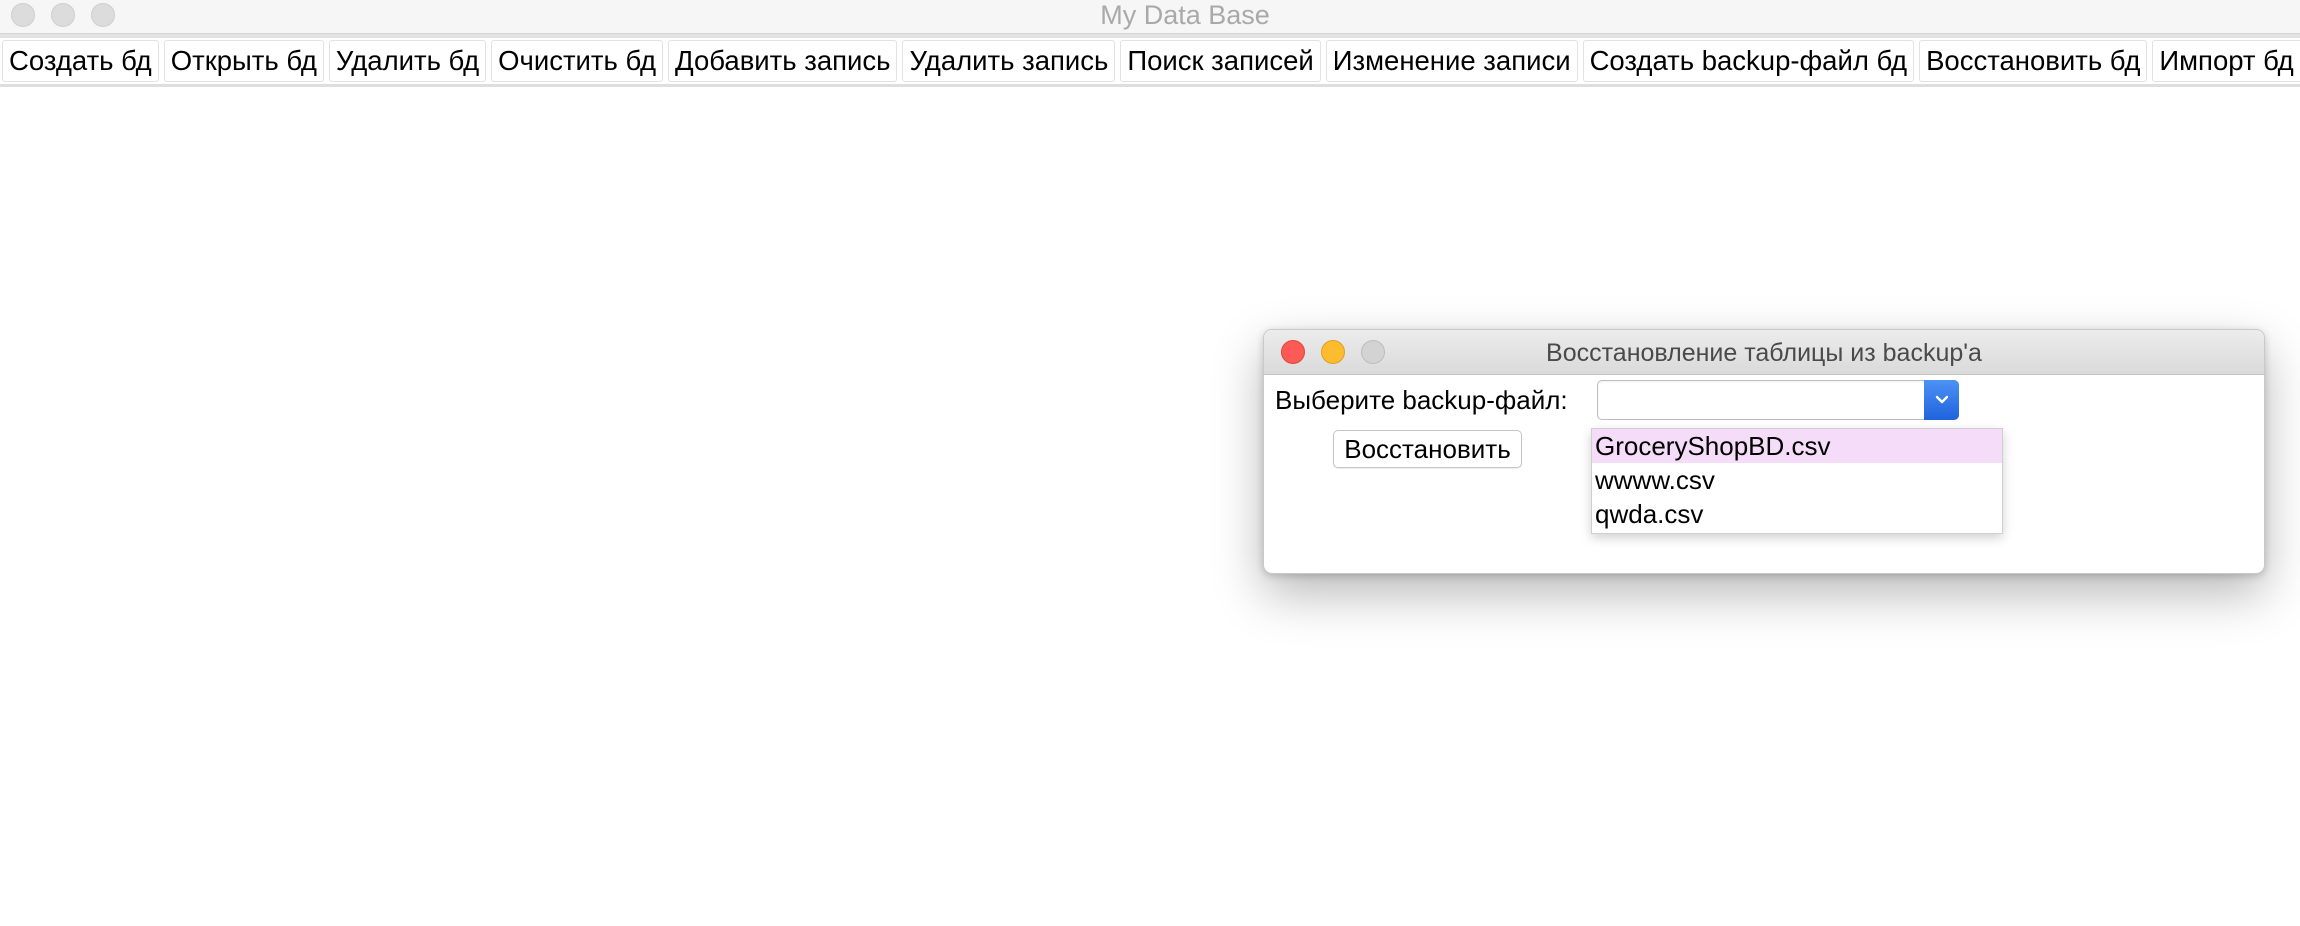  What do you see at coordinates (1009, 61) in the screenshot?
I see `delete-record-button: Удалить запись` at bounding box center [1009, 61].